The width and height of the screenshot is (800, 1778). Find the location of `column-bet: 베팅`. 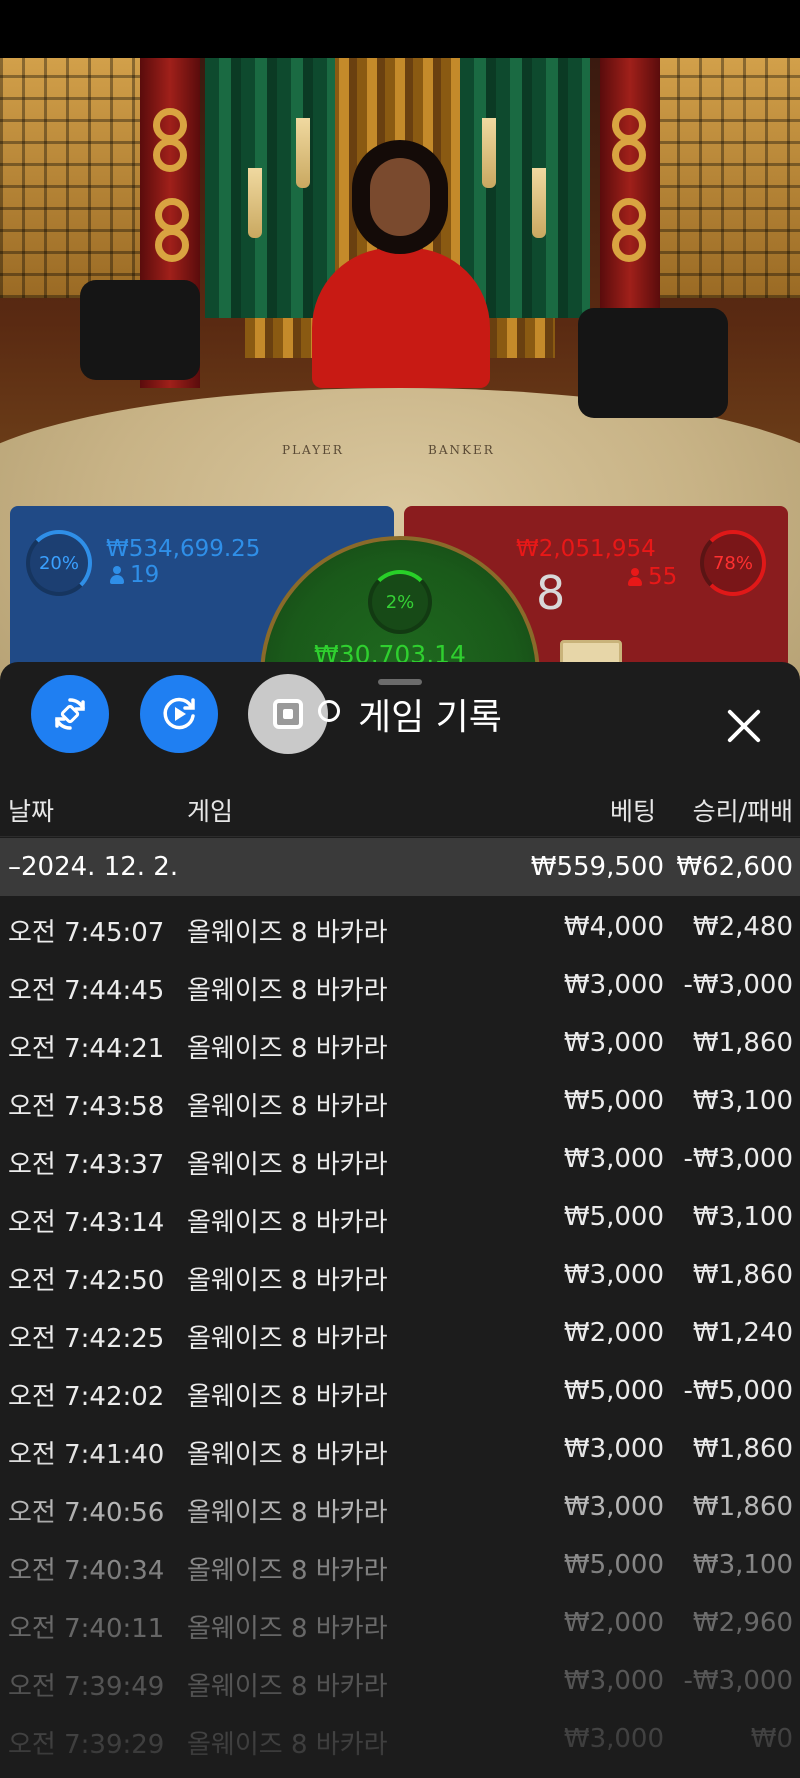

column-bet: 베팅 is located at coordinates (632, 811).